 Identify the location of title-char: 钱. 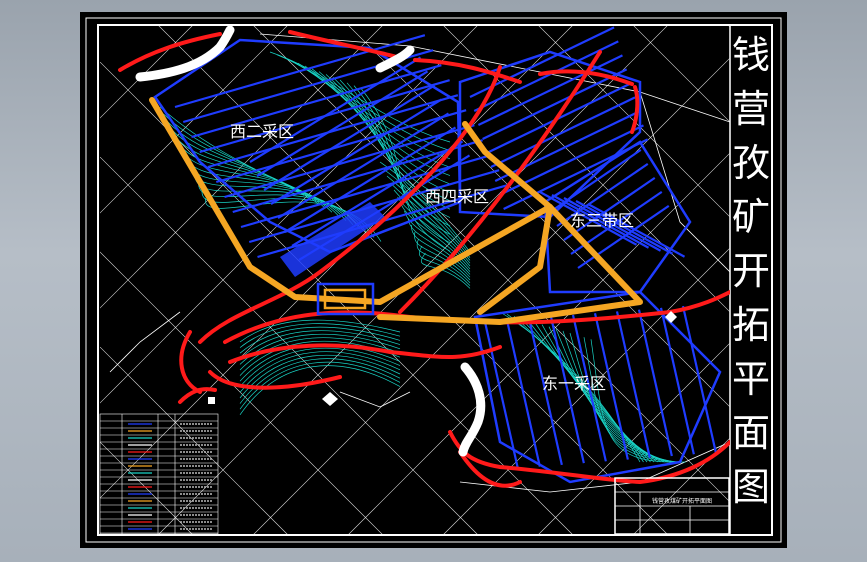
(751, 55).